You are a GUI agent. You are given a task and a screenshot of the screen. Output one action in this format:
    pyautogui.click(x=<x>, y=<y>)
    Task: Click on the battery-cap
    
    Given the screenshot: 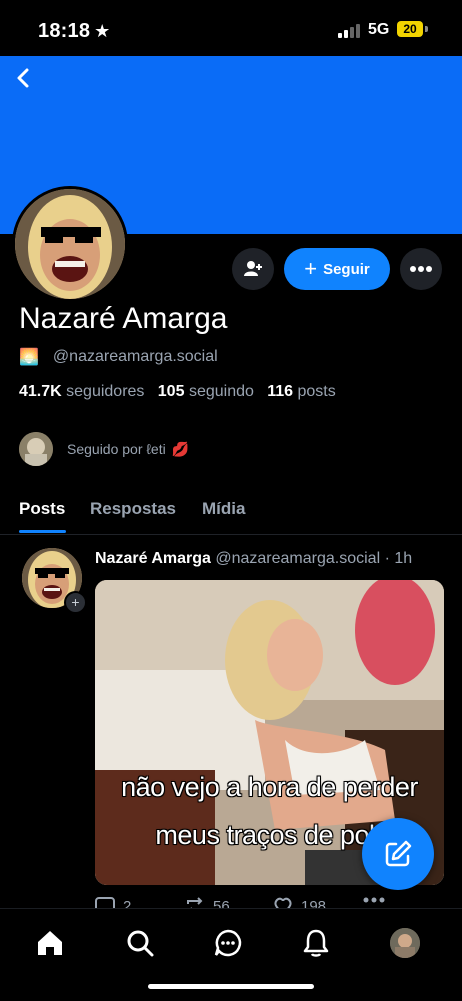 What is the action you would take?
    pyautogui.click(x=426, y=29)
    